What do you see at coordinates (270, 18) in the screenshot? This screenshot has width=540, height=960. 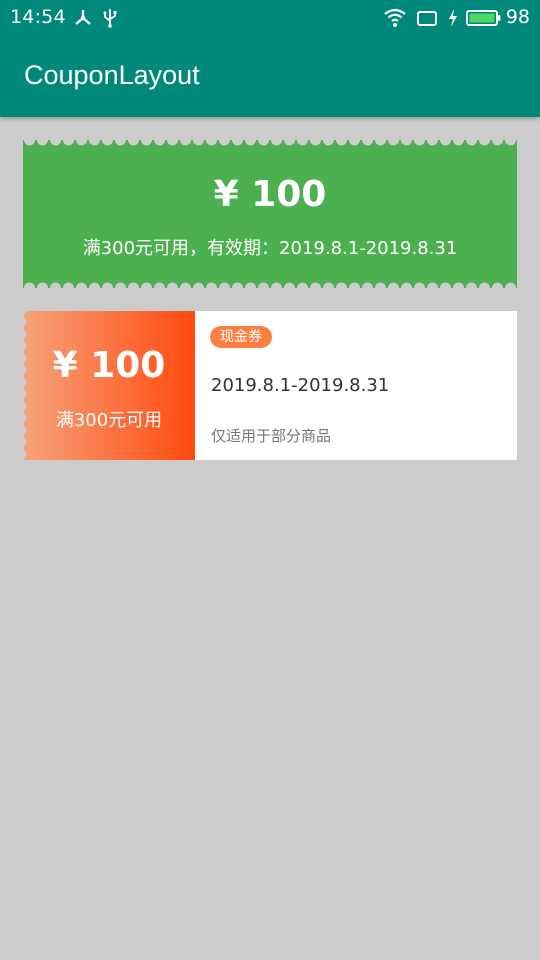 I see `status-bar: 14:54 98` at bounding box center [270, 18].